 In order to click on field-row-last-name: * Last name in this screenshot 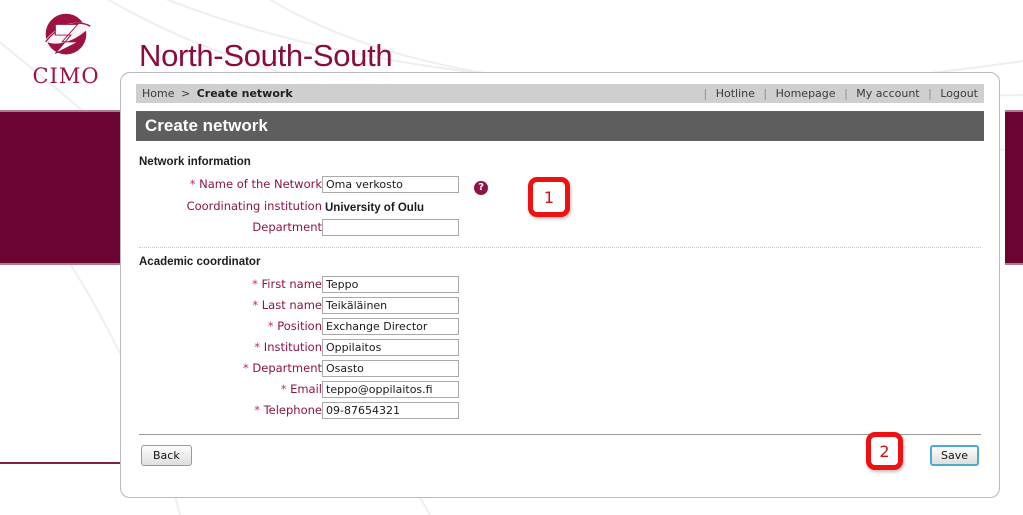, I will do `click(297, 304)`.